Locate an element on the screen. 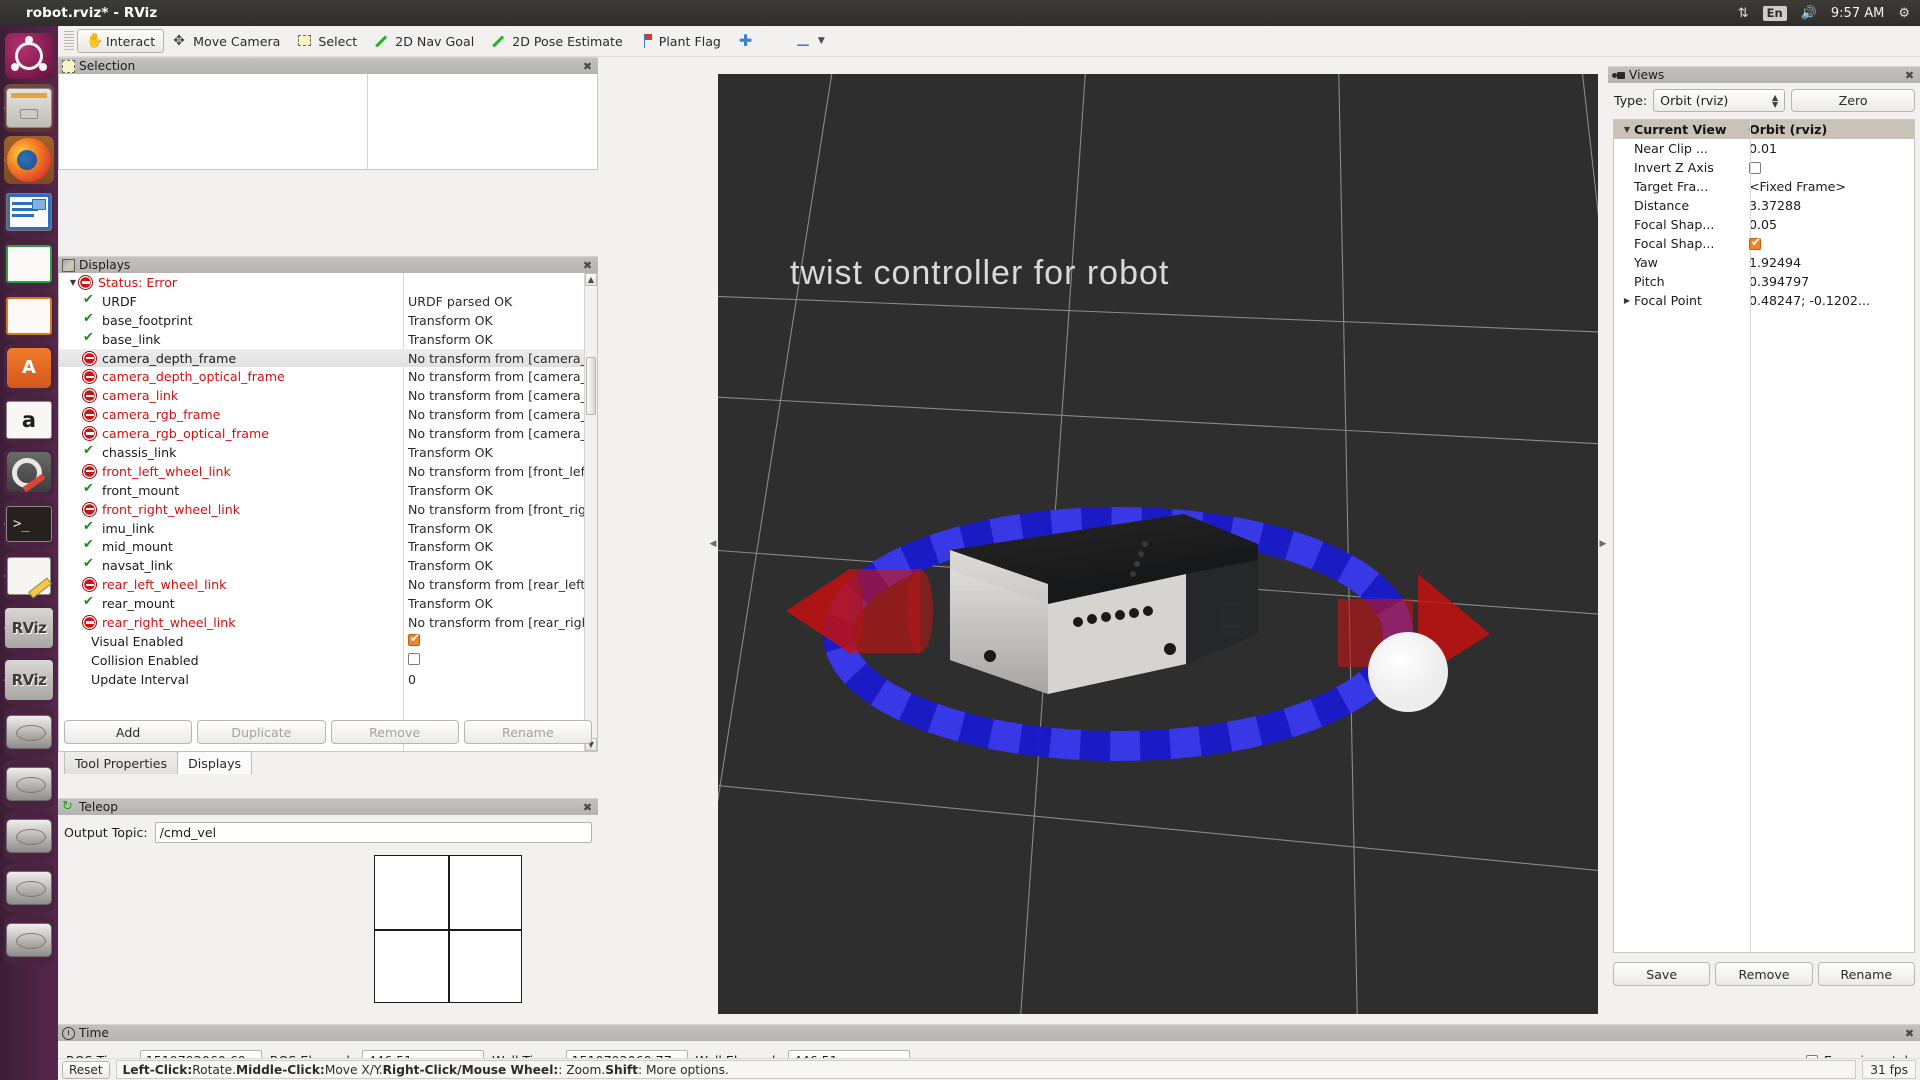 The width and height of the screenshot is (1920, 1080). add-tool-button: ✚ is located at coordinates (746, 41).